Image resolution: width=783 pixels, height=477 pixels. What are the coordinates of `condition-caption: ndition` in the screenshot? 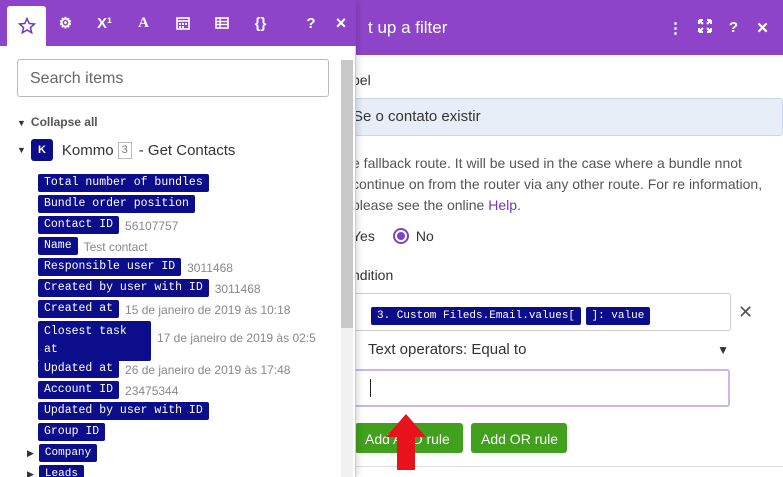 It's located at (373, 275).